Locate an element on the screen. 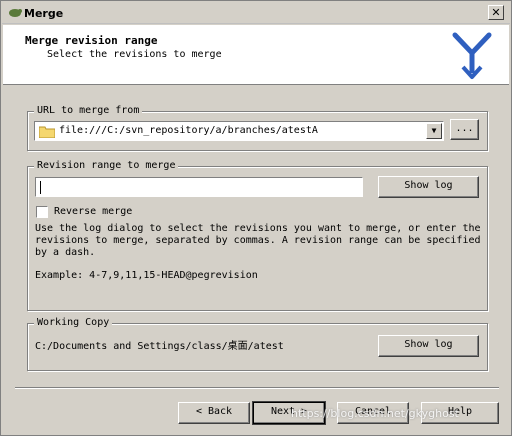 This screenshot has width=512, height=436. title-bar: Merge ✕ is located at coordinates (256, 13).